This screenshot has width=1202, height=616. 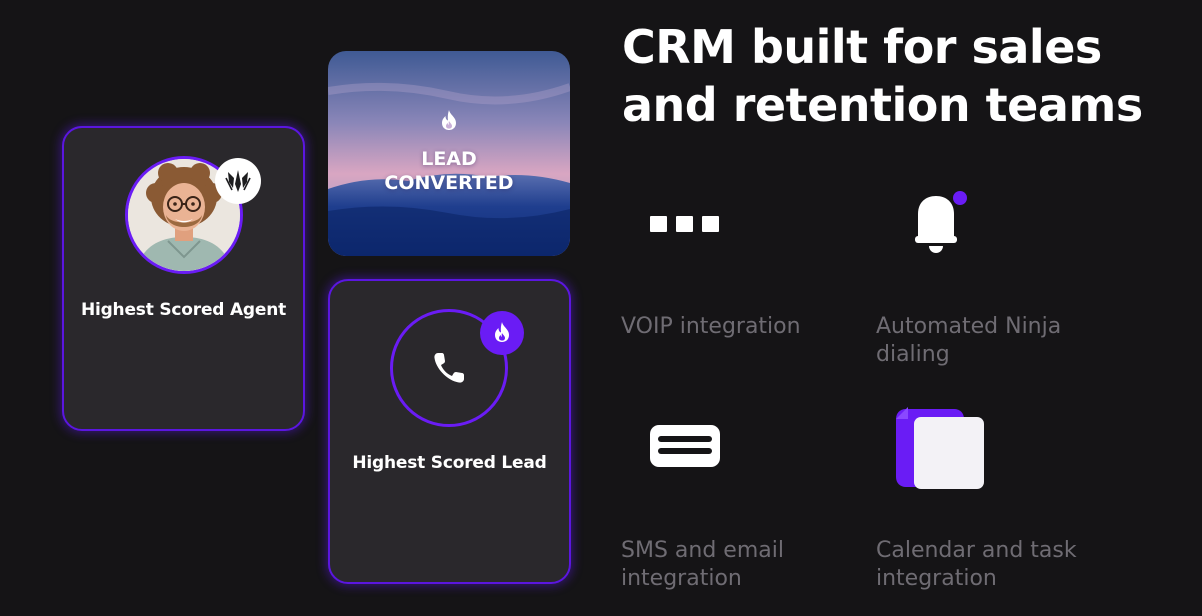 I want to click on lead-converted-line2: CONVERTED, so click(x=449, y=183).